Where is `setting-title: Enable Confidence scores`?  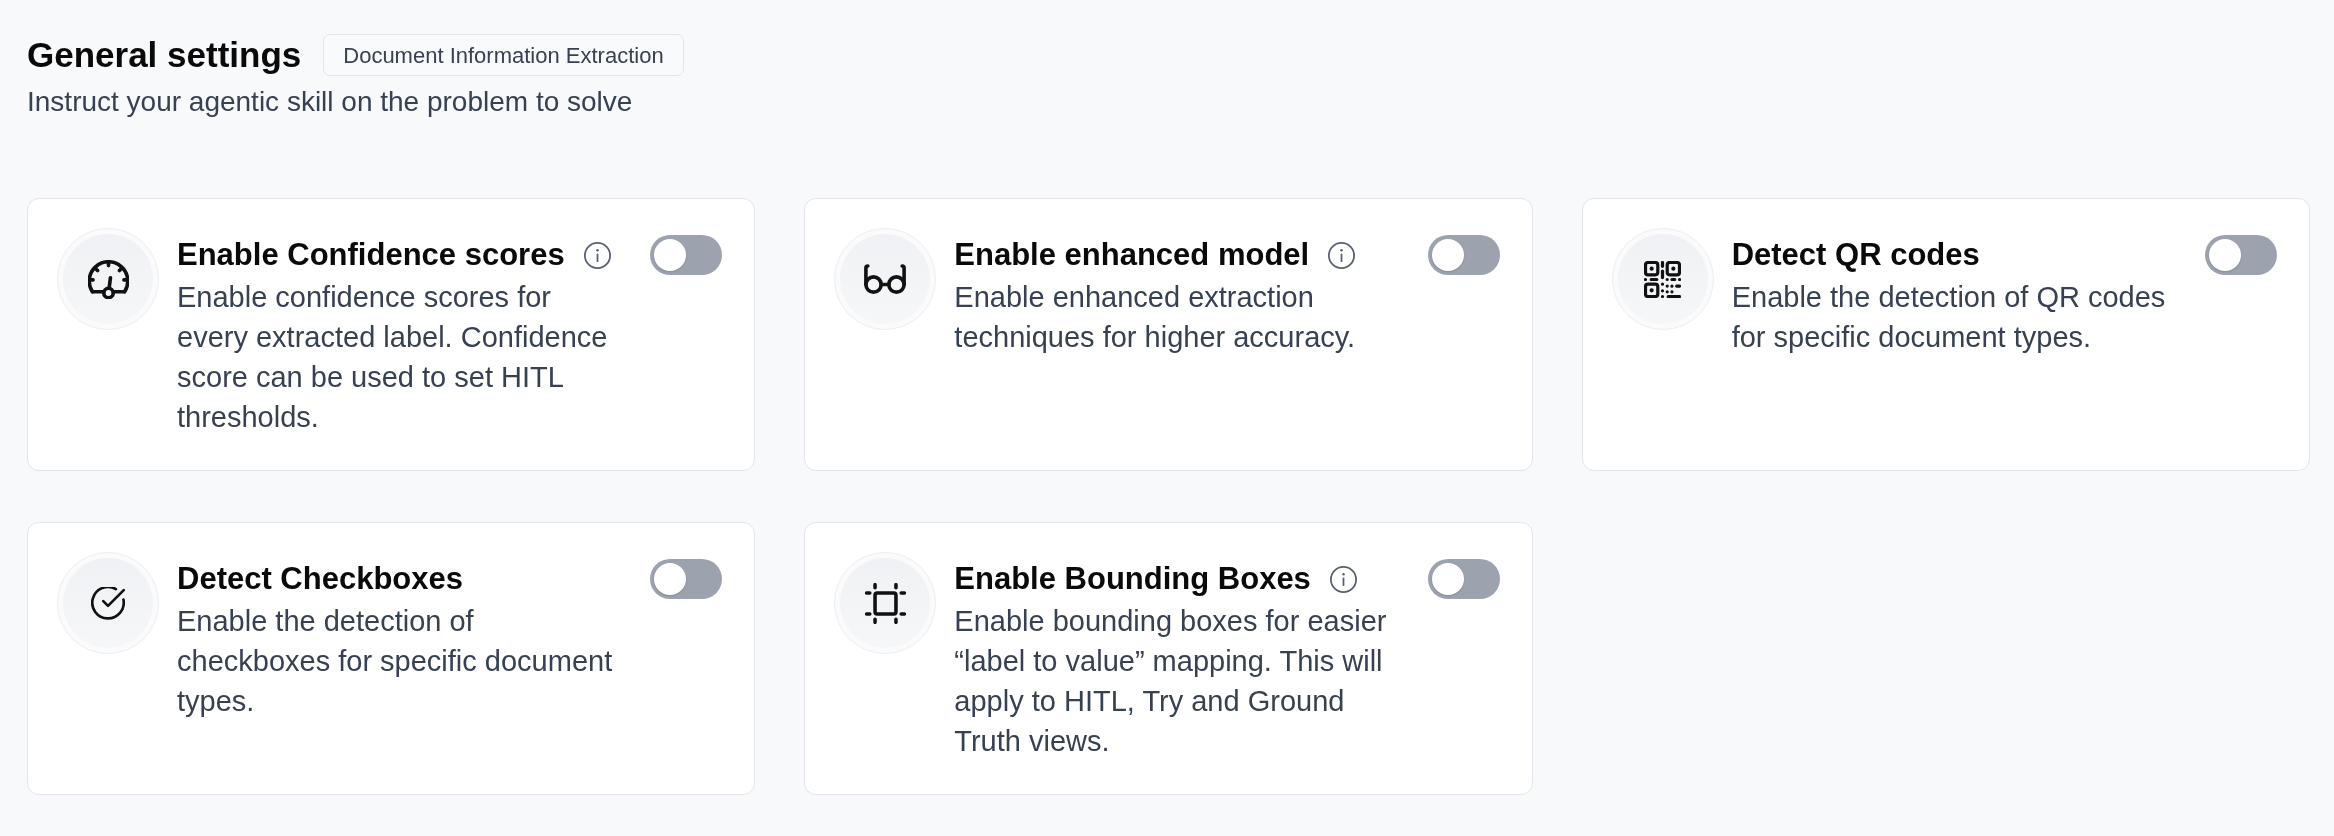 setting-title: Enable Confidence scores is located at coordinates (371, 255).